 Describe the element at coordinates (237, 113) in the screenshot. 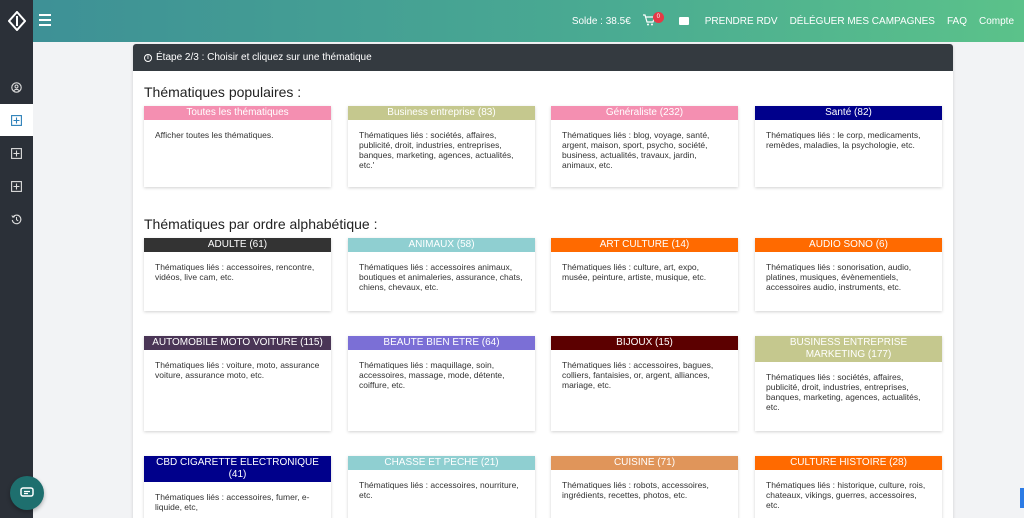

I see `theme-card-label: Toutes les thématiques` at that location.